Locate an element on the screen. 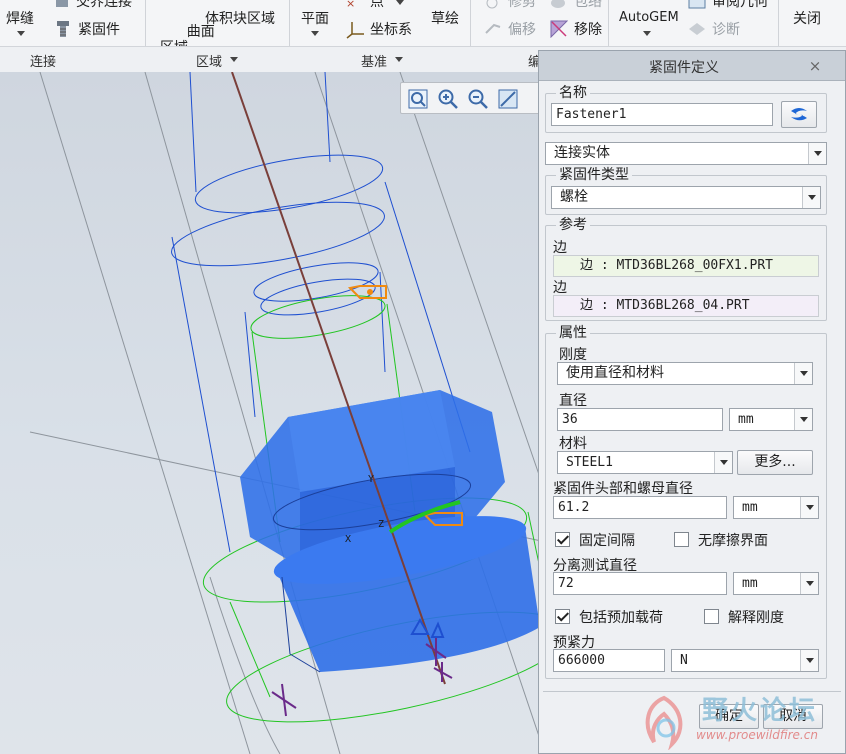 This screenshot has height=754, width=846. volume-region-button: 体积块区域 is located at coordinates (240, 18).